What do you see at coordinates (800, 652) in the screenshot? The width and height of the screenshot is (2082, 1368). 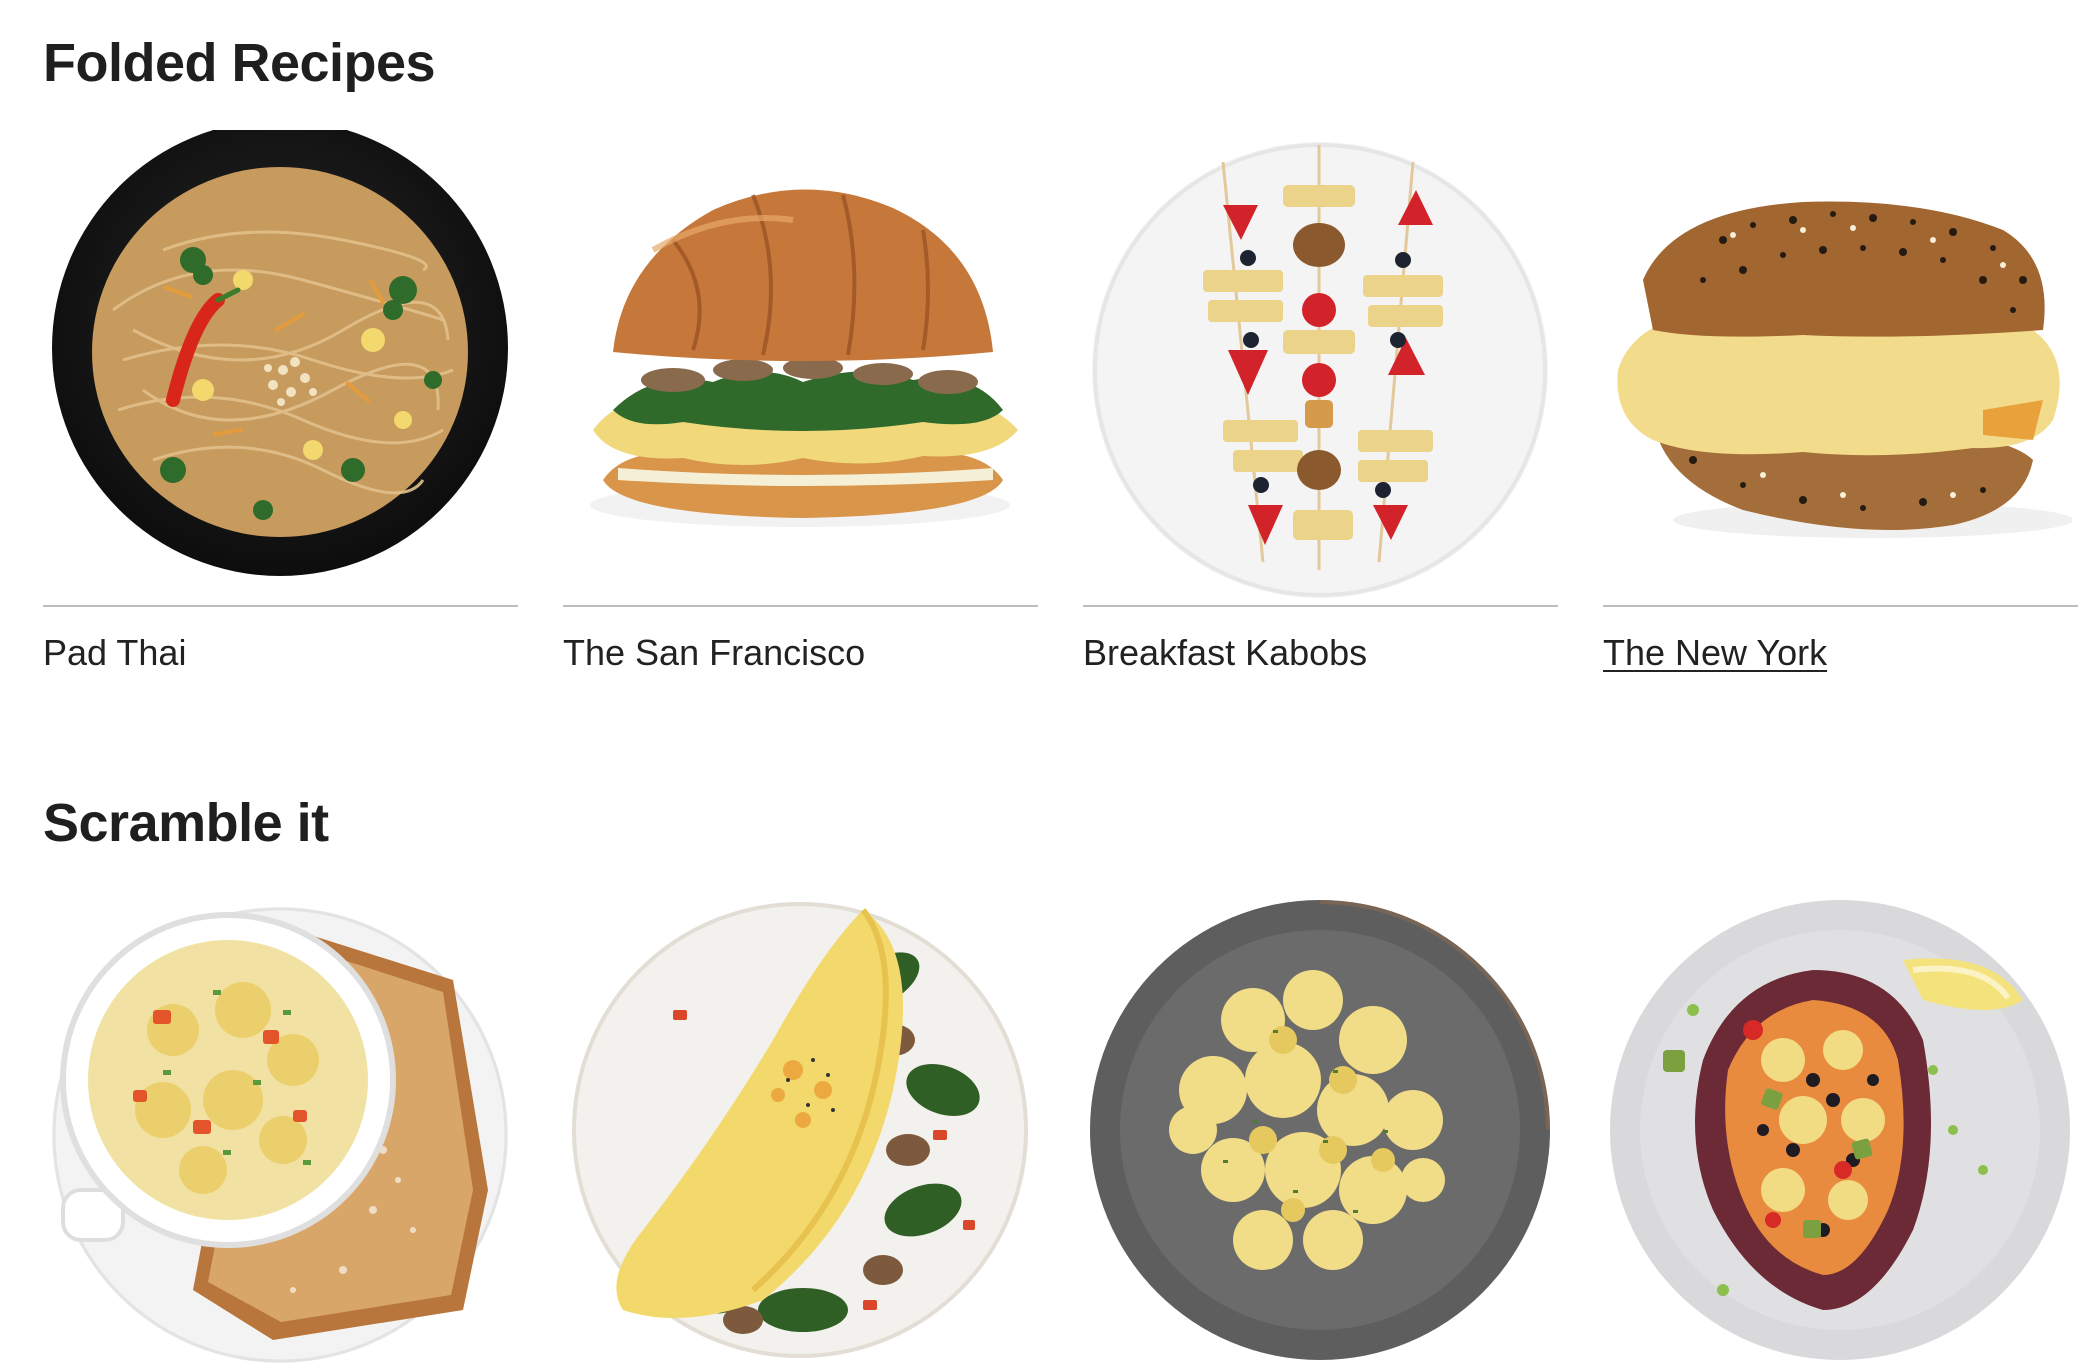 I see `recipe-link-the-san-francisco: The San Francisco` at bounding box center [800, 652].